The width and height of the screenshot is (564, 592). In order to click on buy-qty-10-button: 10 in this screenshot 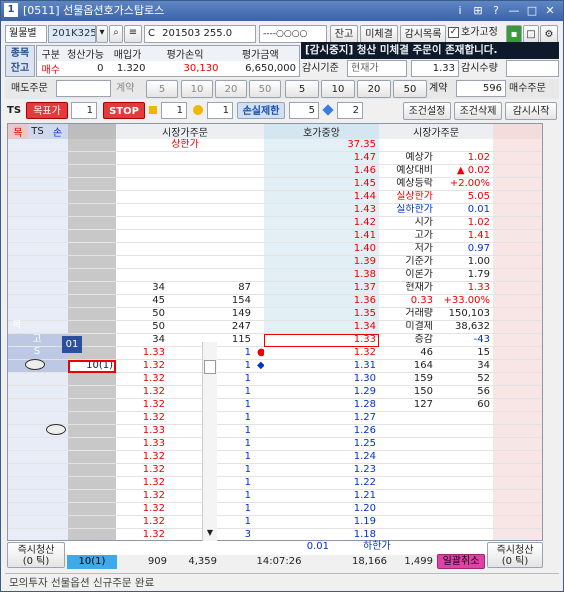, I will do `click(338, 89)`.